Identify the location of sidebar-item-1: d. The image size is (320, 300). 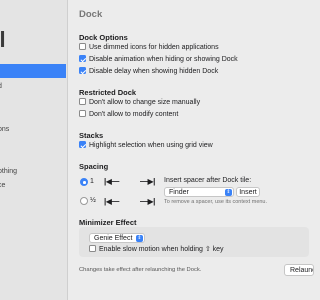
(33, 87).